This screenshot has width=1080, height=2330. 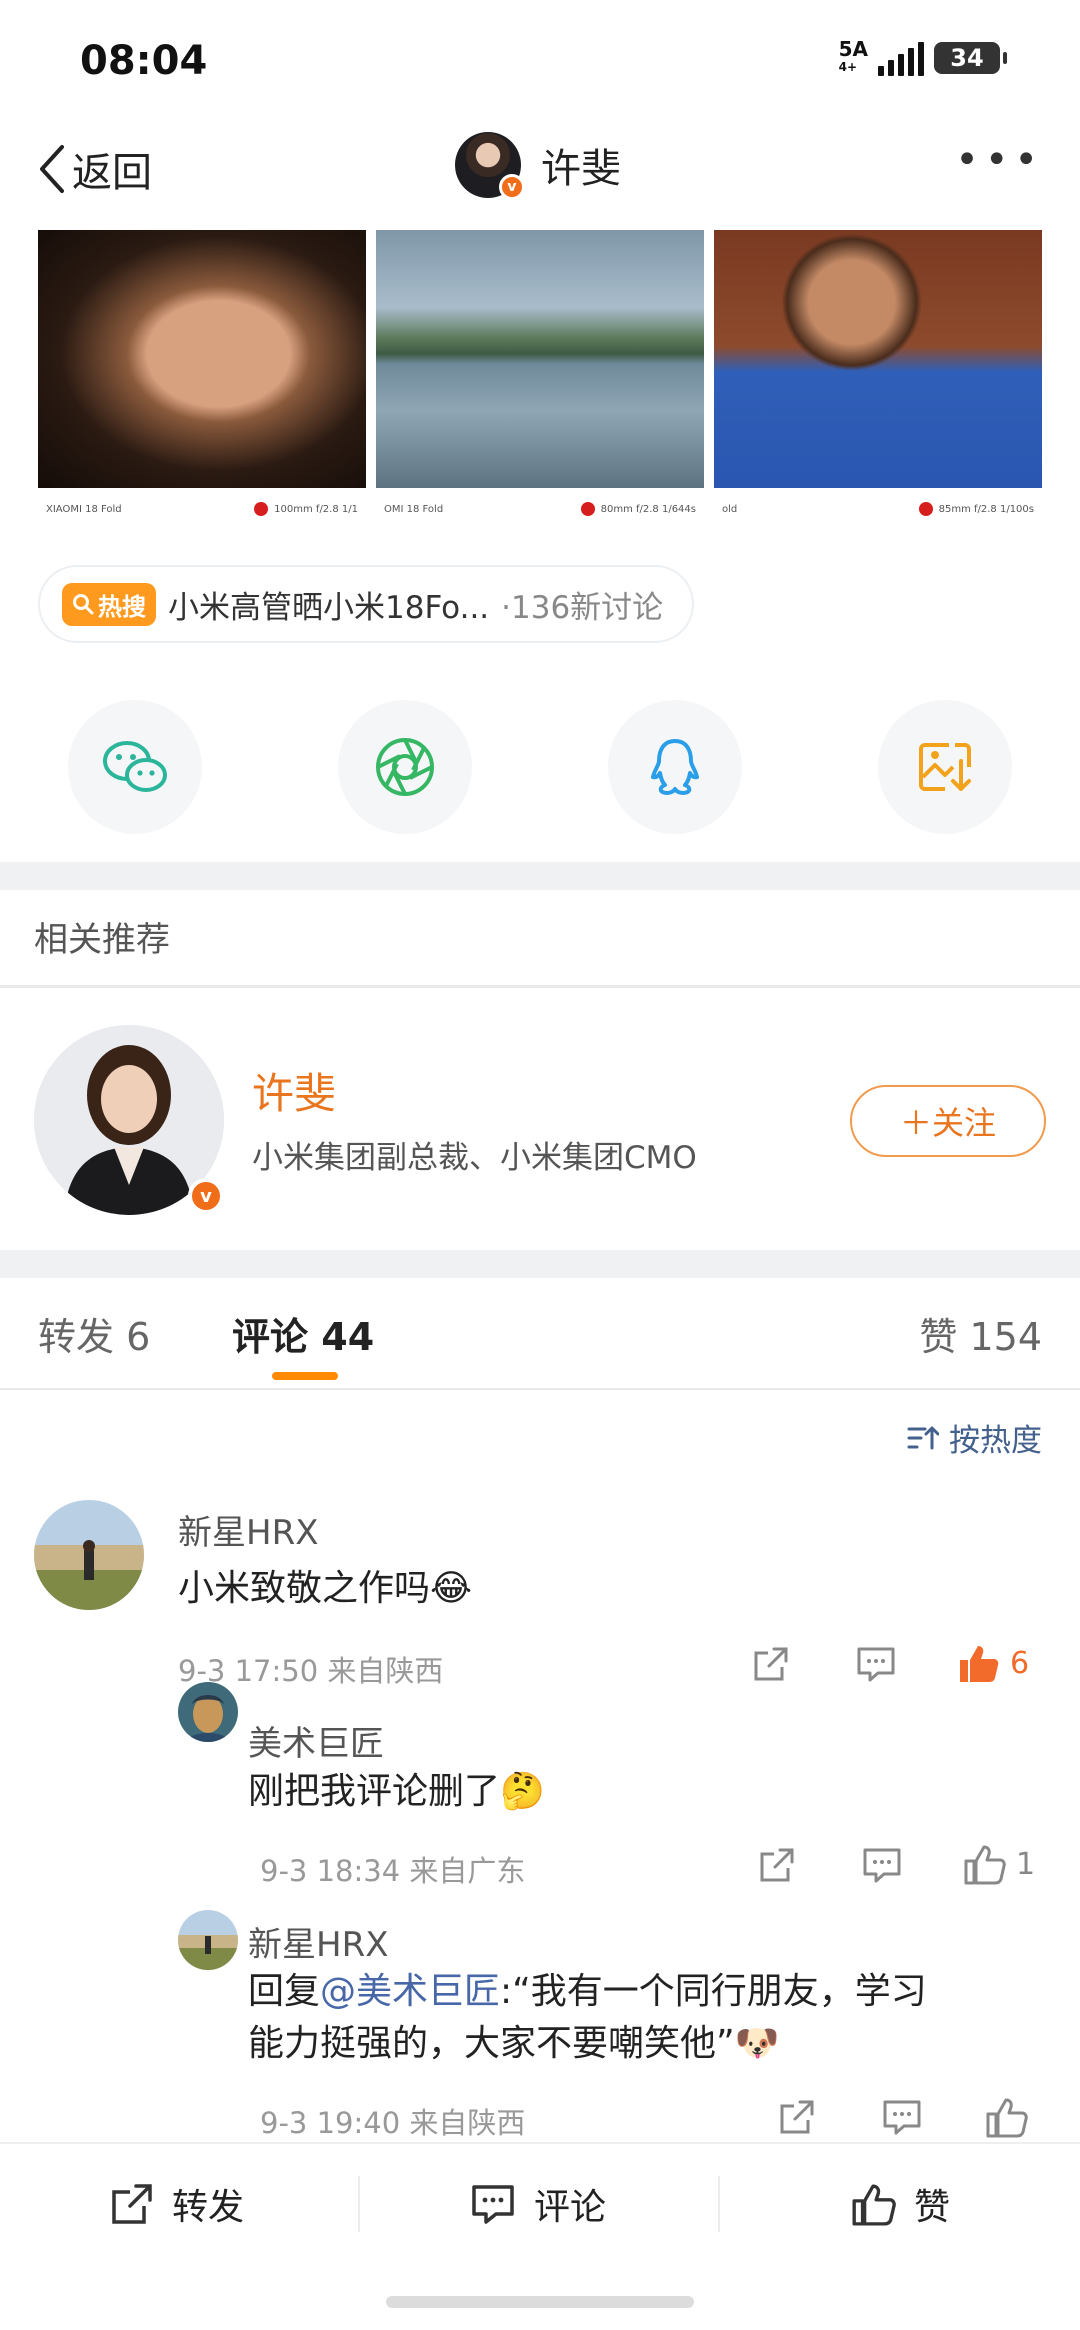 What do you see at coordinates (999, 160) in the screenshot?
I see `more-options-button: •••` at bounding box center [999, 160].